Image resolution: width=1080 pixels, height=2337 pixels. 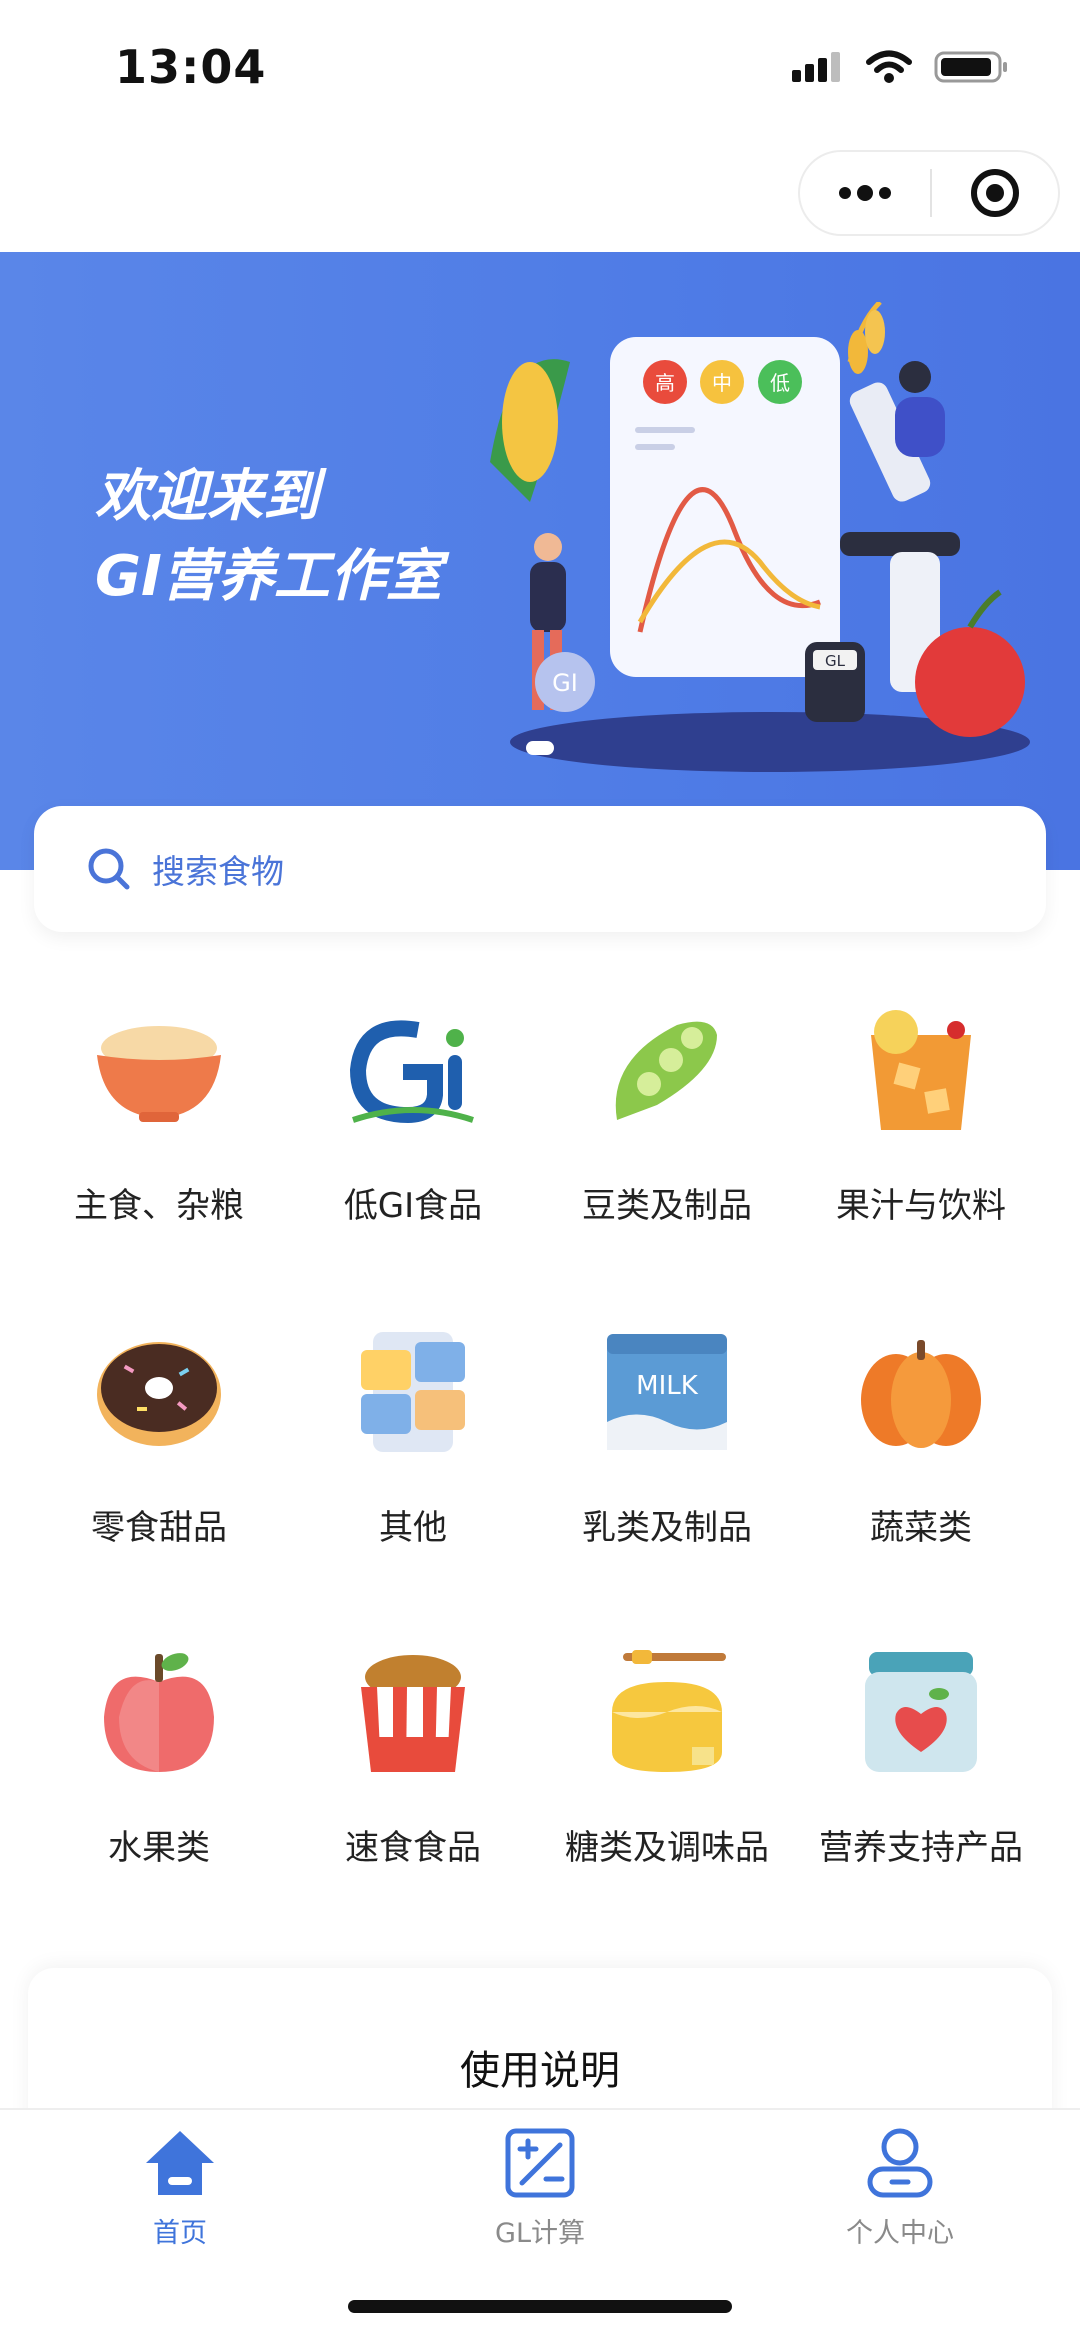 What do you see at coordinates (159, 1528) in the screenshot?
I see `category-label: 零食甜品` at bounding box center [159, 1528].